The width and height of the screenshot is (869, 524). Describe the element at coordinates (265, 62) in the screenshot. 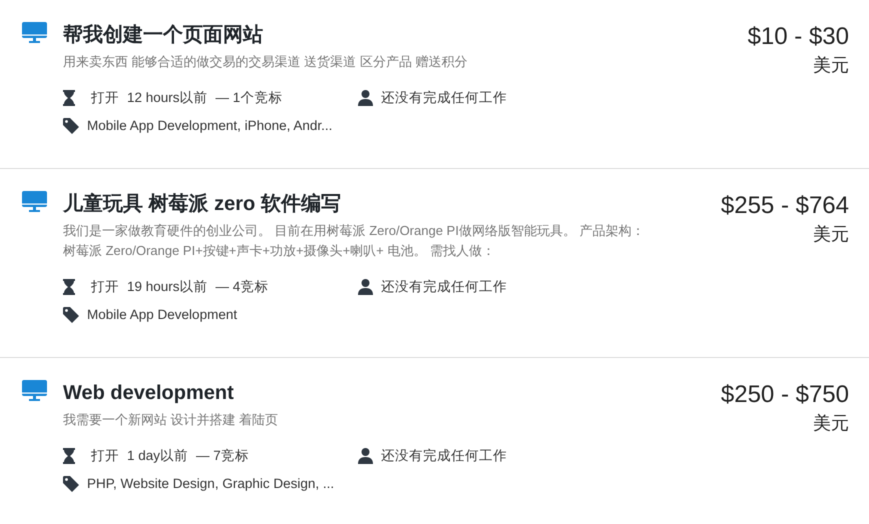

I see `project-description: 用来卖东西 能够合适的做交易的交易渠道 送货渠道 区分产品 赠送积分` at that location.